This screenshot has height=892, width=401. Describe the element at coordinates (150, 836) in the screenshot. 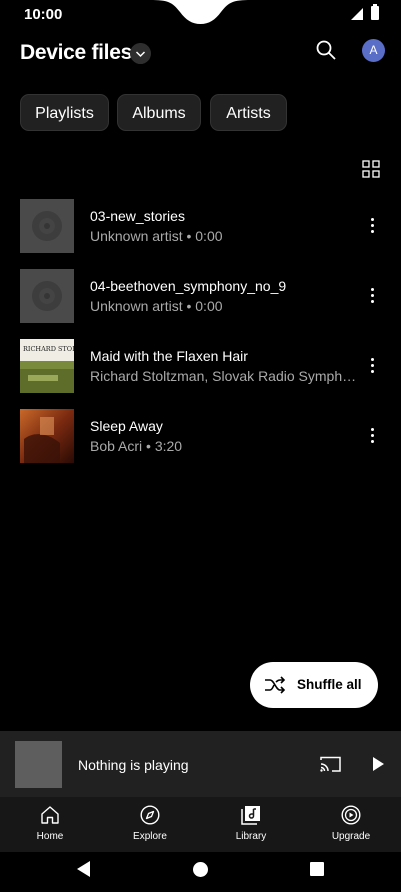

I see `nav-explore-label: Explore` at that location.